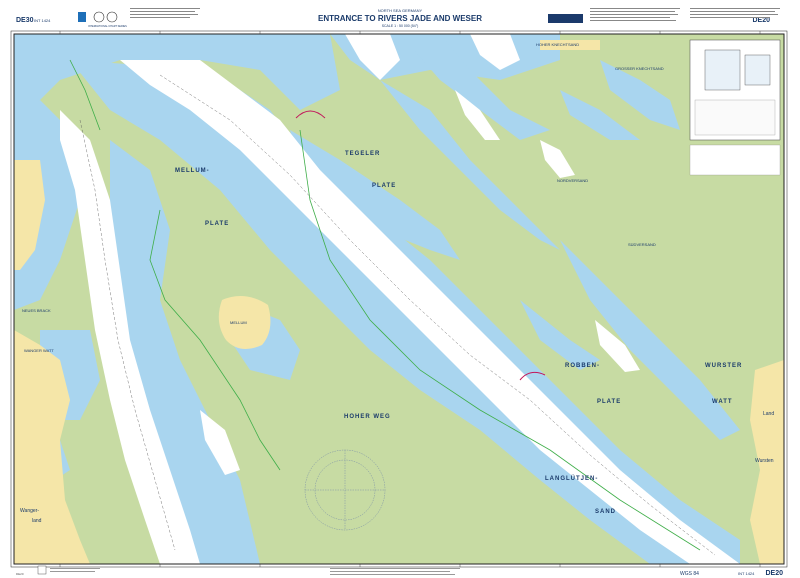 The image size is (800, 578). Describe the element at coordinates (107, 26) in the screenshot. I see `org-label: INTERNATIONAL CHART SERIES` at that location.